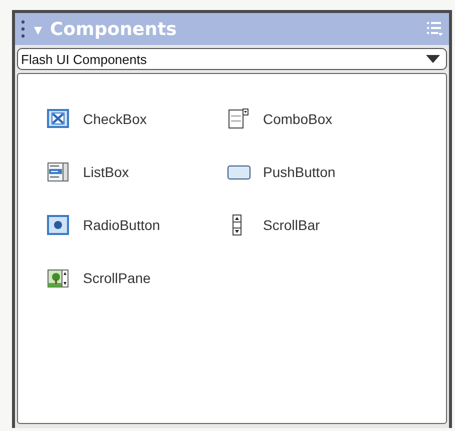 The image size is (455, 431). What do you see at coordinates (433, 59) in the screenshot?
I see `dropdown-arrow-icon` at bounding box center [433, 59].